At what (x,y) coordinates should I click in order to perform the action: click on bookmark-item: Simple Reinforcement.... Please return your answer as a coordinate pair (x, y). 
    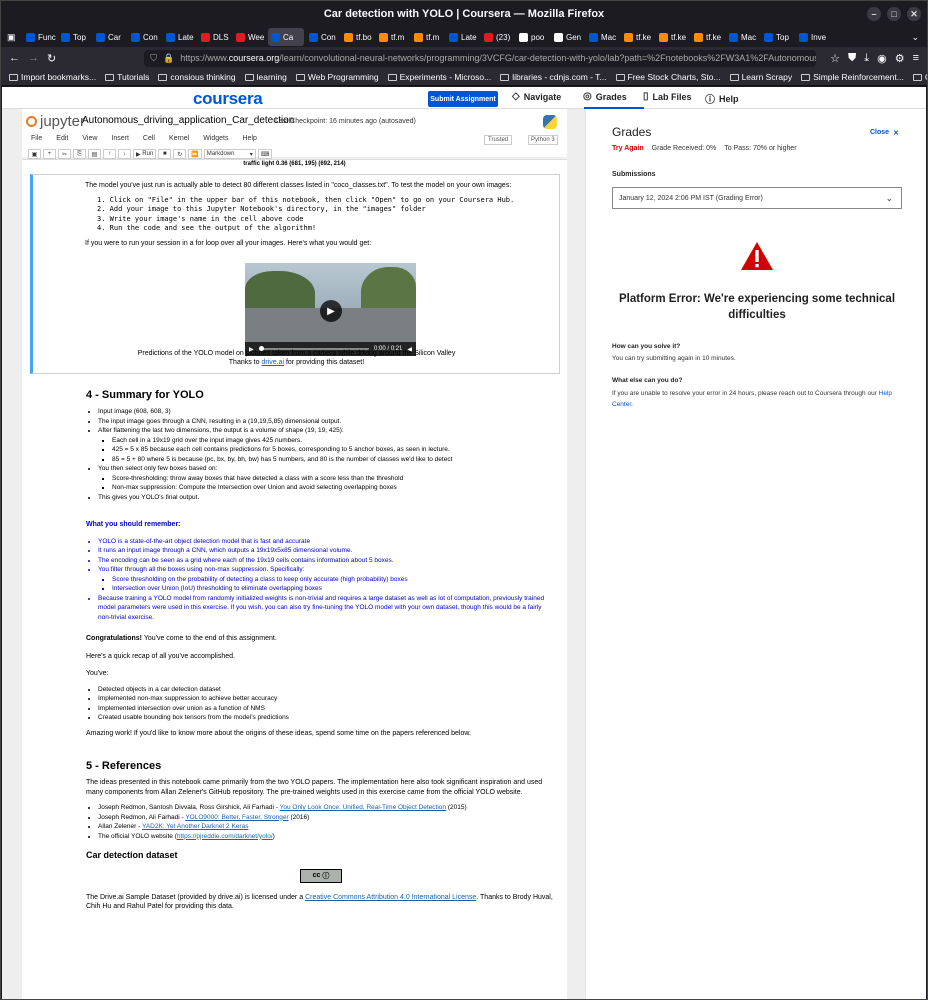
    Looking at the image, I should click on (852, 77).